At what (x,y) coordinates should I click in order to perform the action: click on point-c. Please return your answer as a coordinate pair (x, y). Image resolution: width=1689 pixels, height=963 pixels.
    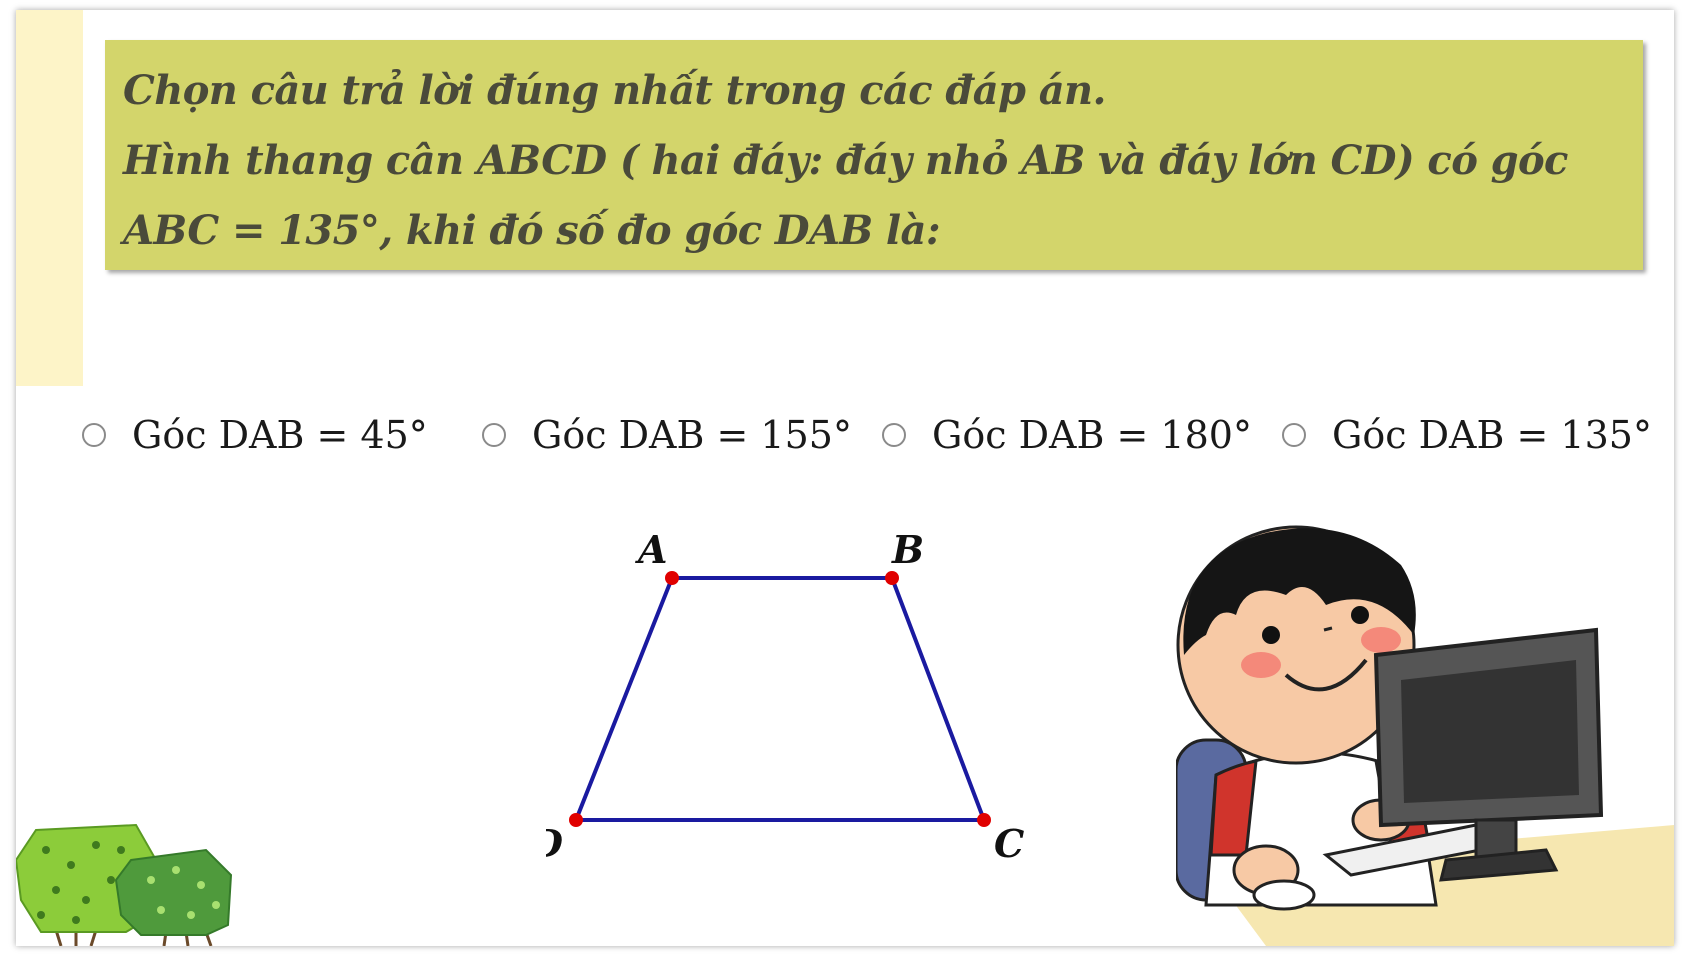
    Looking at the image, I should click on (984, 820).